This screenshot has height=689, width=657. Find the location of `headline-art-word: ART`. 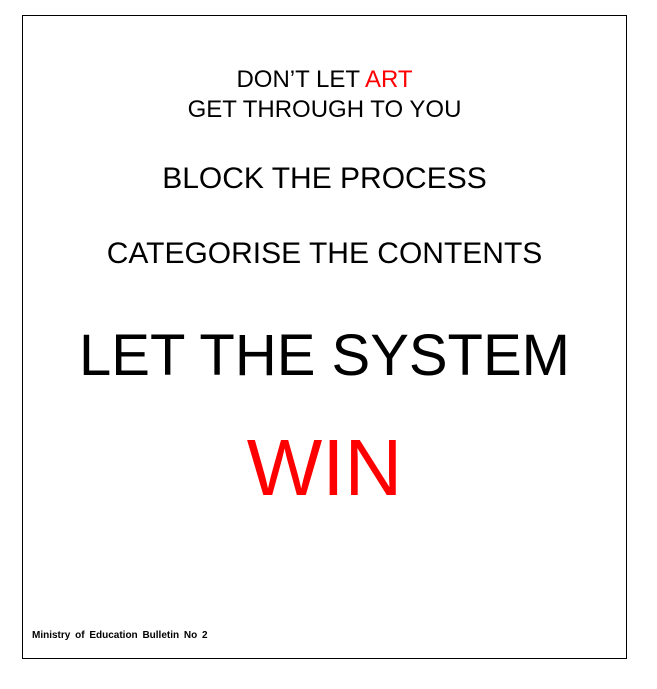

headline-art-word: ART is located at coordinates (388, 79).